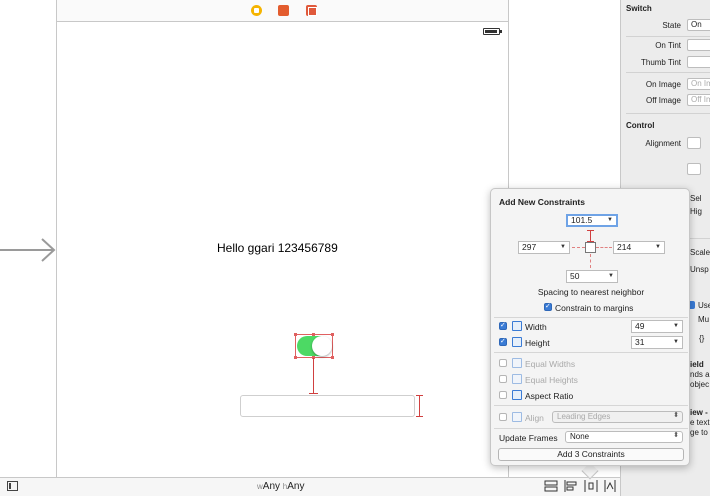 The width and height of the screenshot is (710, 496). Describe the element at coordinates (492, 31) in the screenshot. I see `battery-icon` at that location.